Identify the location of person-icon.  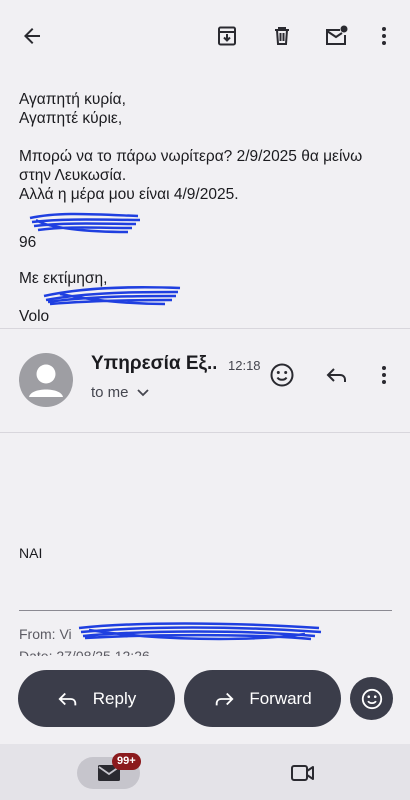
(46, 380).